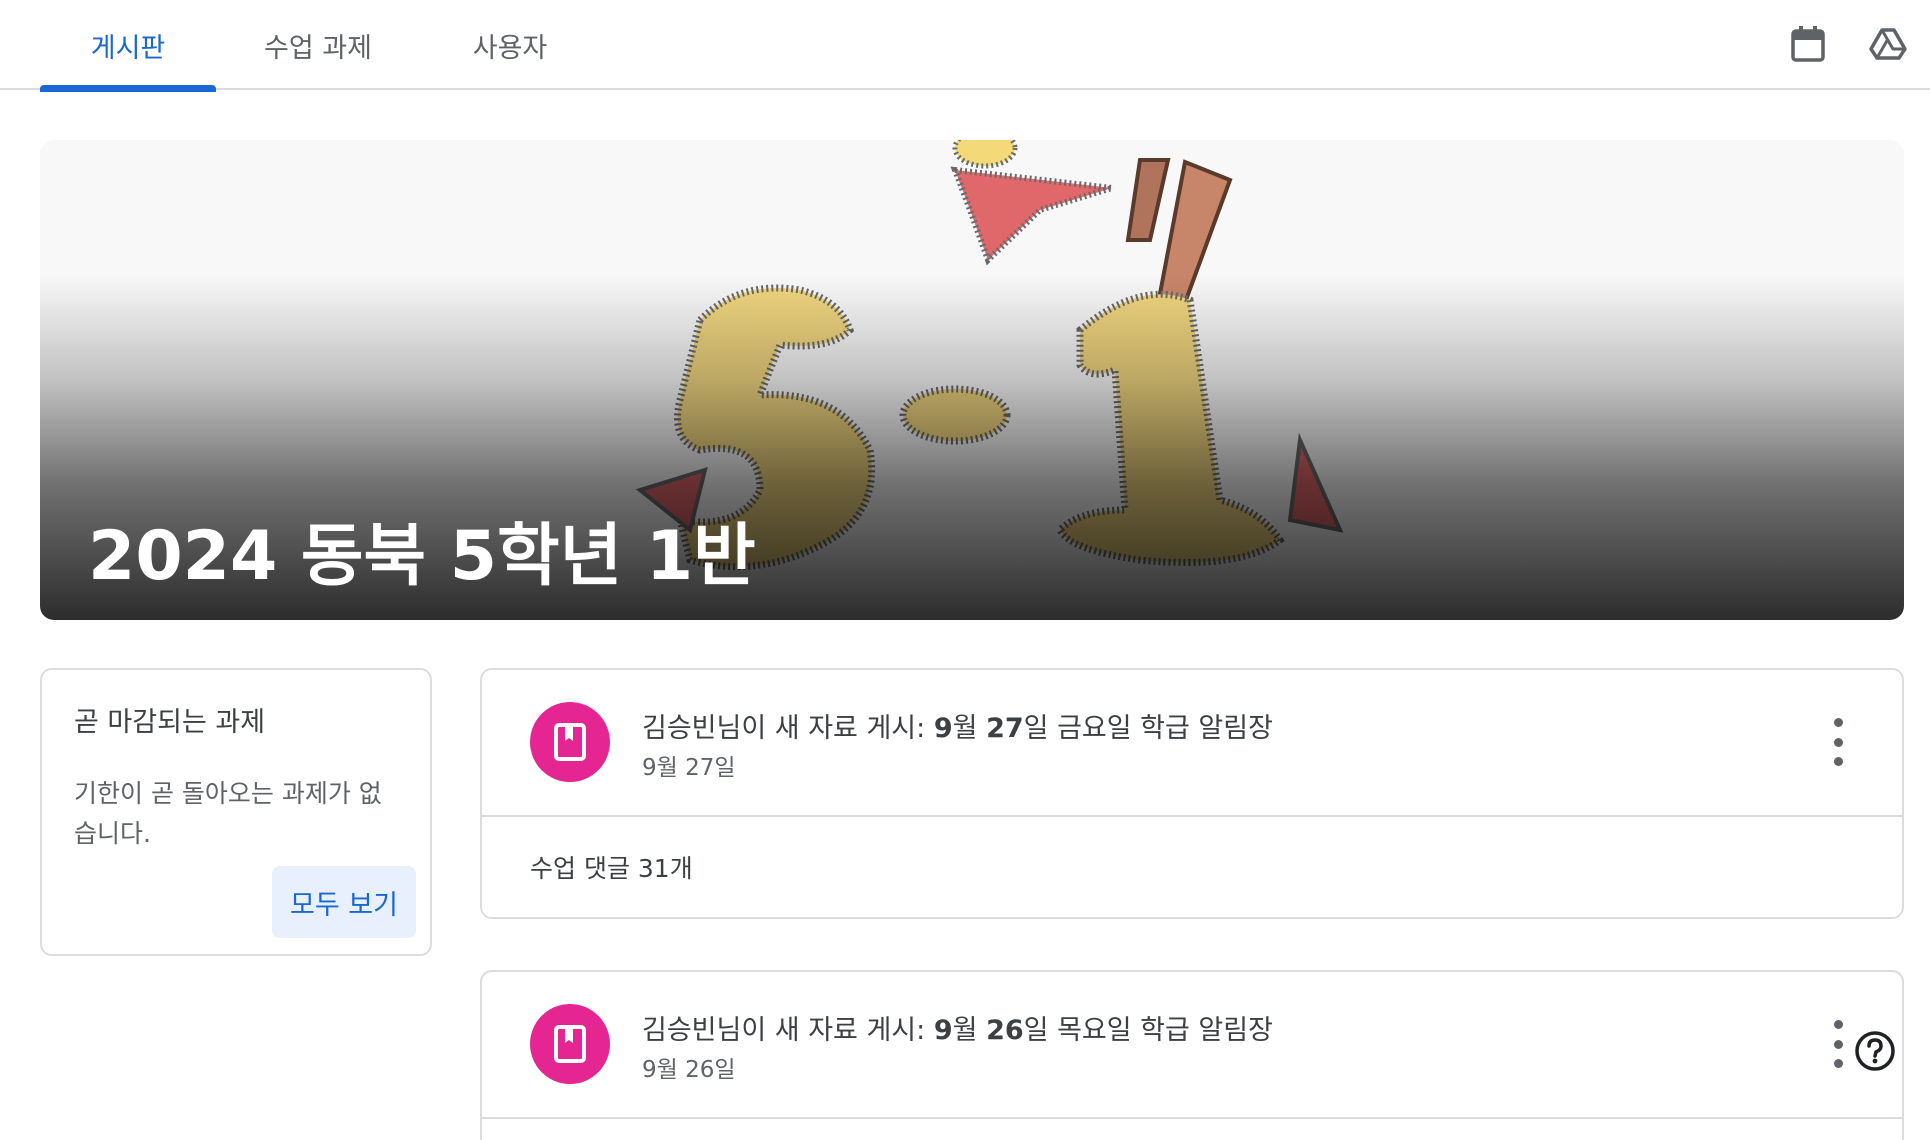 The image size is (1930, 1140). I want to click on class-title: 2024 동북 5학년 1반, so click(422, 556).